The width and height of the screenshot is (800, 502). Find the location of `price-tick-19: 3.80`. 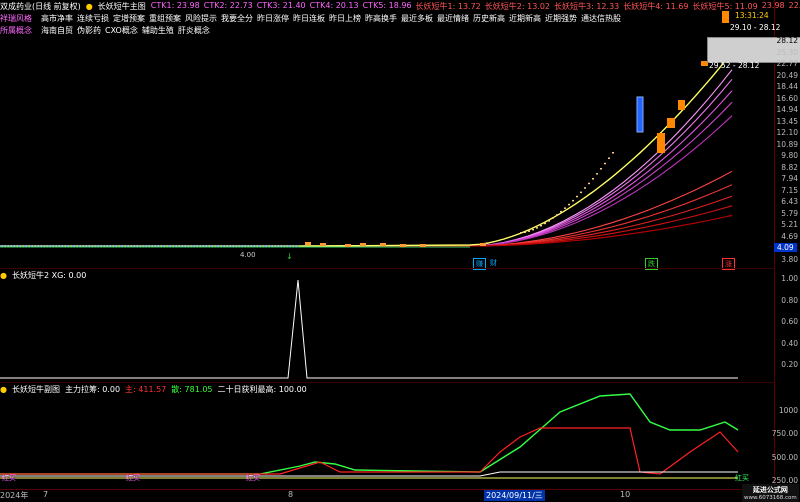

price-tick-19: 3.80 is located at coordinates (789, 259).